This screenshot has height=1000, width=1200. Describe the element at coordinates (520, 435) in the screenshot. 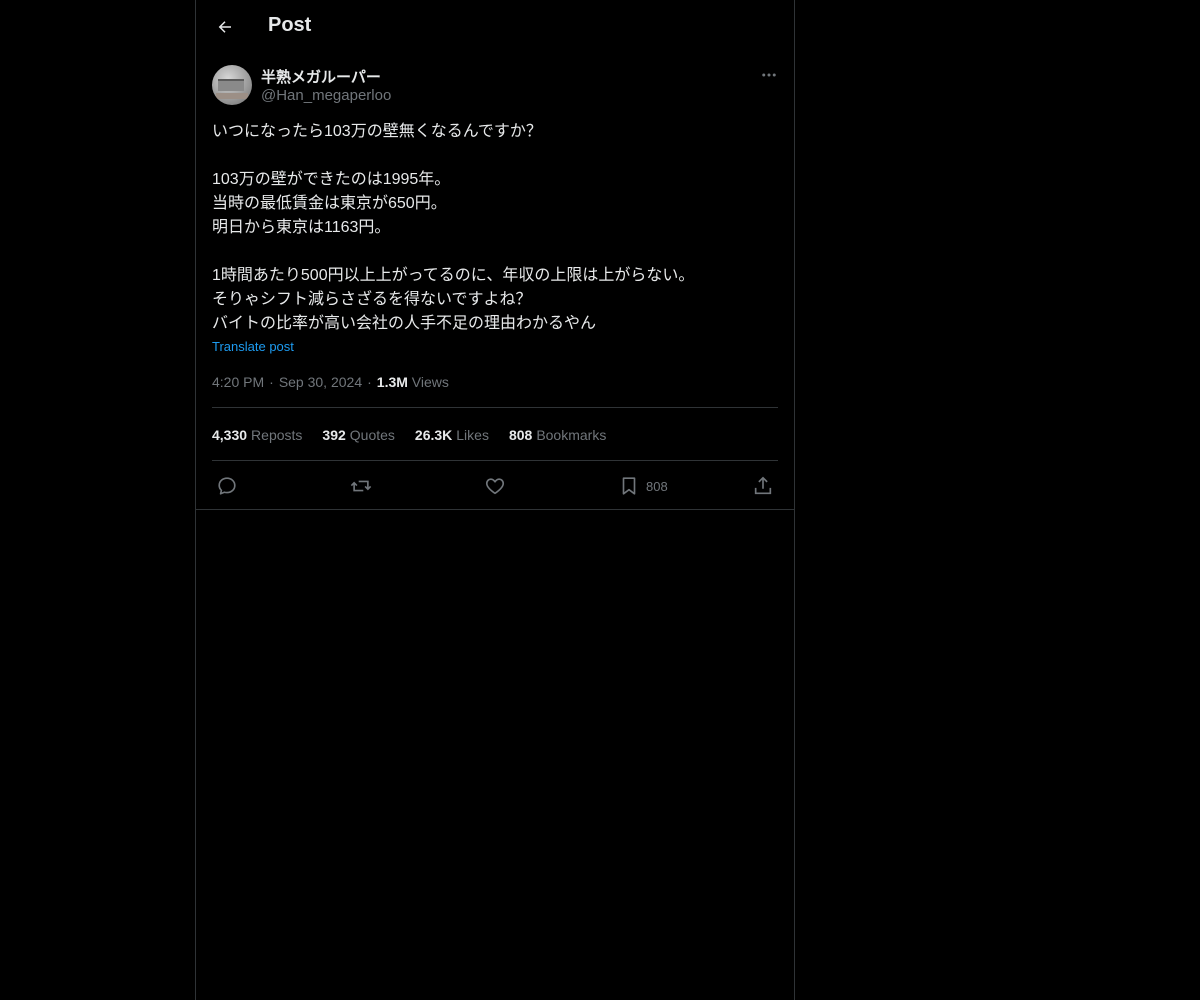

I see `bookmarks-count: 808` at that location.